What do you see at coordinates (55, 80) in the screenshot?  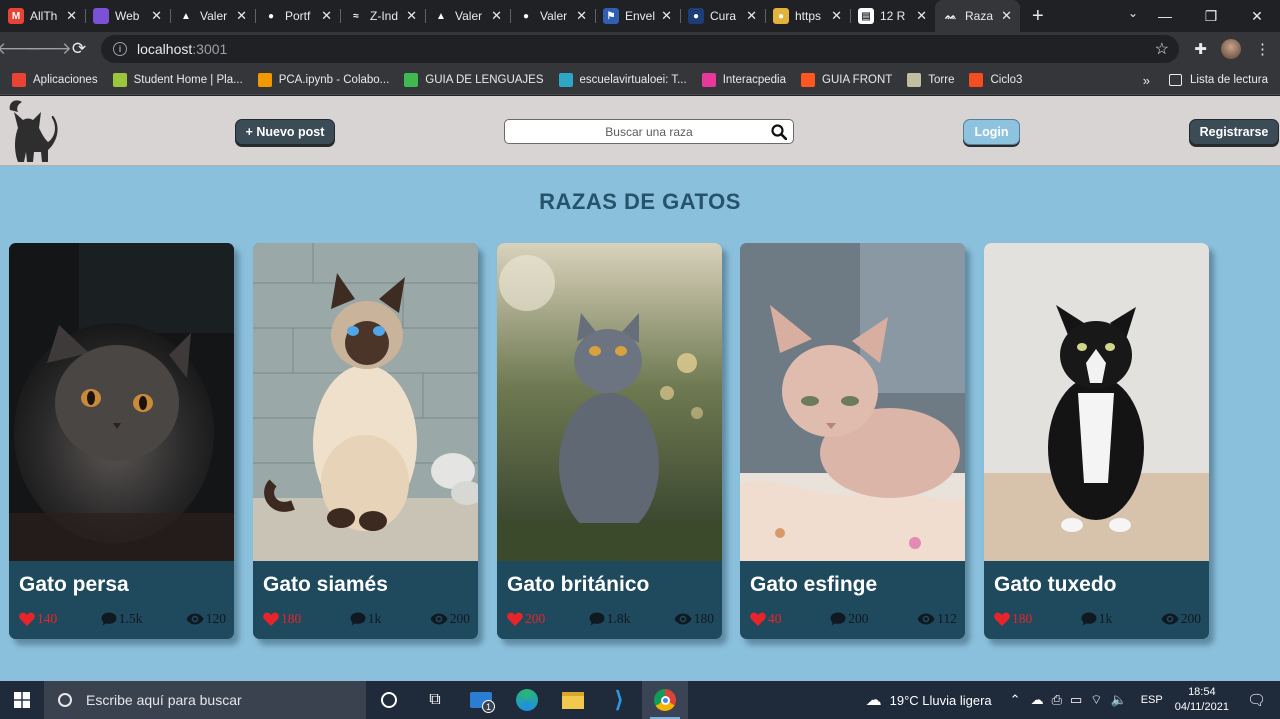 I see `bookmark-item: Aplicaciones` at bounding box center [55, 80].